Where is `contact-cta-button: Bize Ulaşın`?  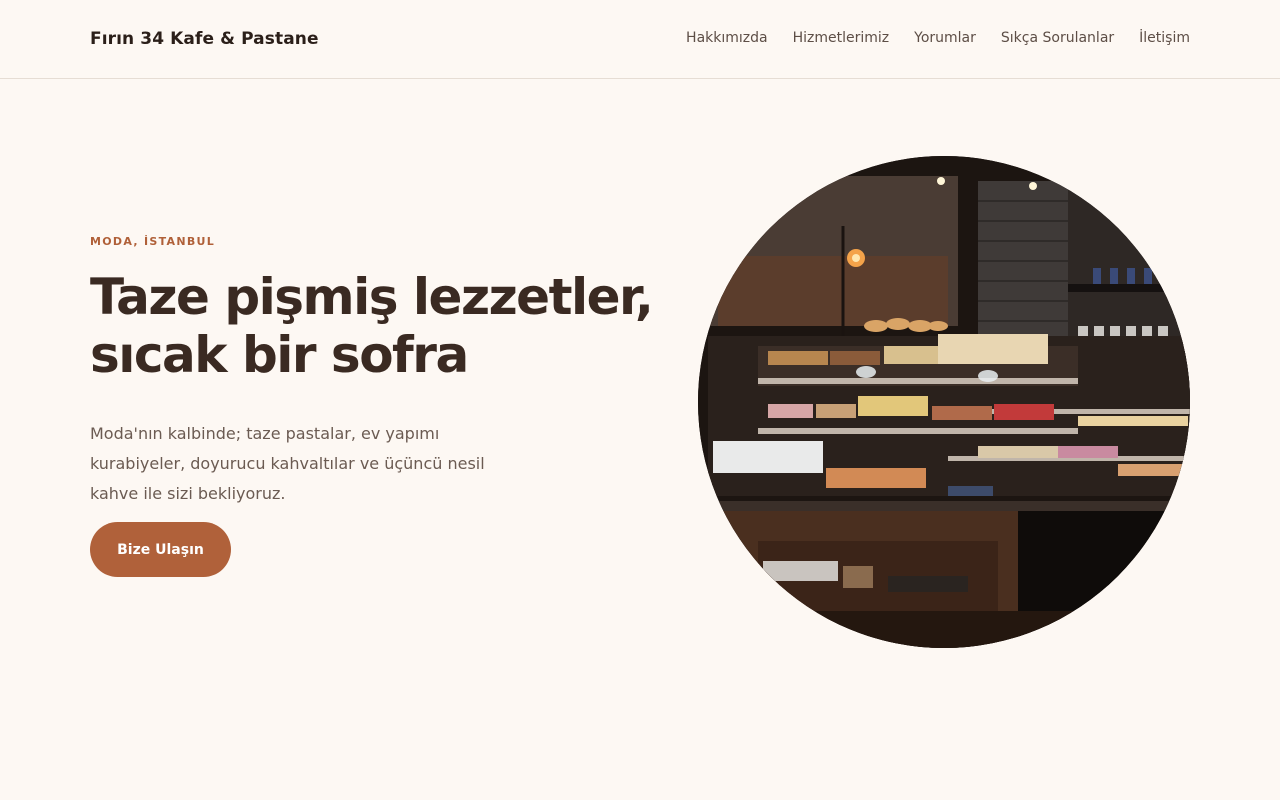
contact-cta-button: Bize Ulaşın is located at coordinates (160, 549).